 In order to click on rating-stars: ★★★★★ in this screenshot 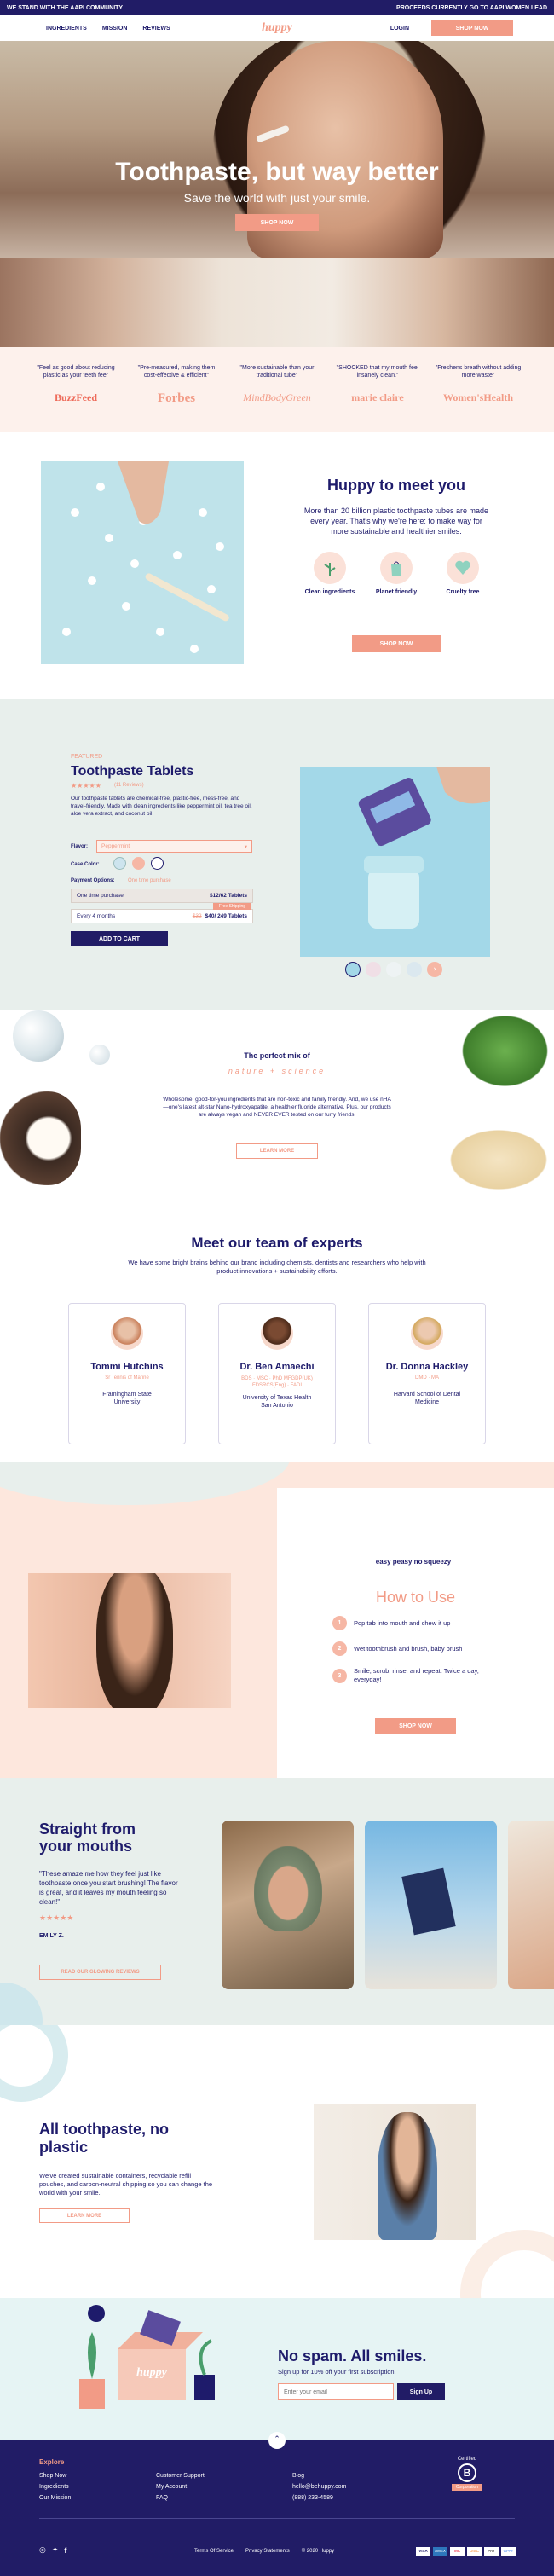, I will do `click(86, 786)`.